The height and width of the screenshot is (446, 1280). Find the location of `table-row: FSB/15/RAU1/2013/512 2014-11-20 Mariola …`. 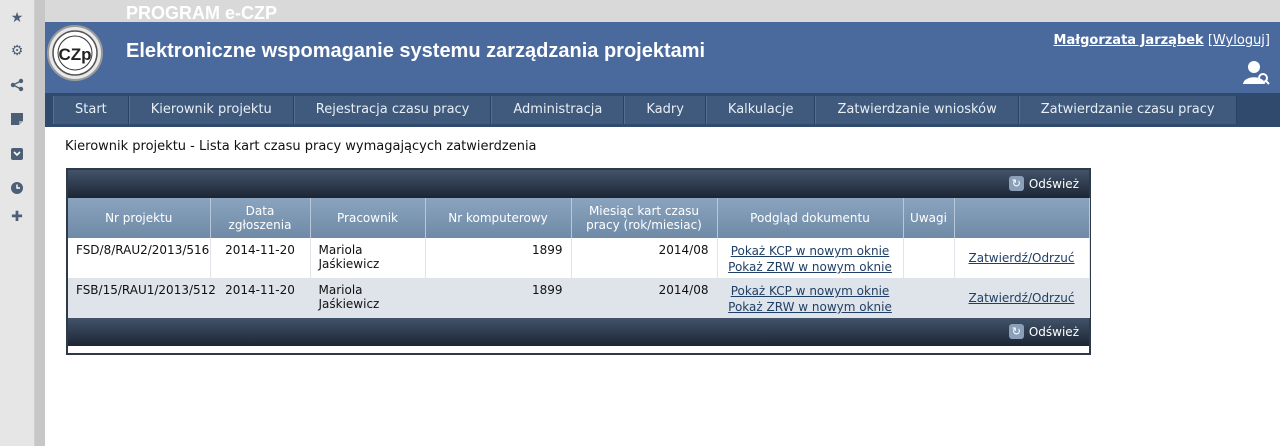

table-row: FSB/15/RAU1/2013/512 2014-11-20 Mariola … is located at coordinates (579, 298).